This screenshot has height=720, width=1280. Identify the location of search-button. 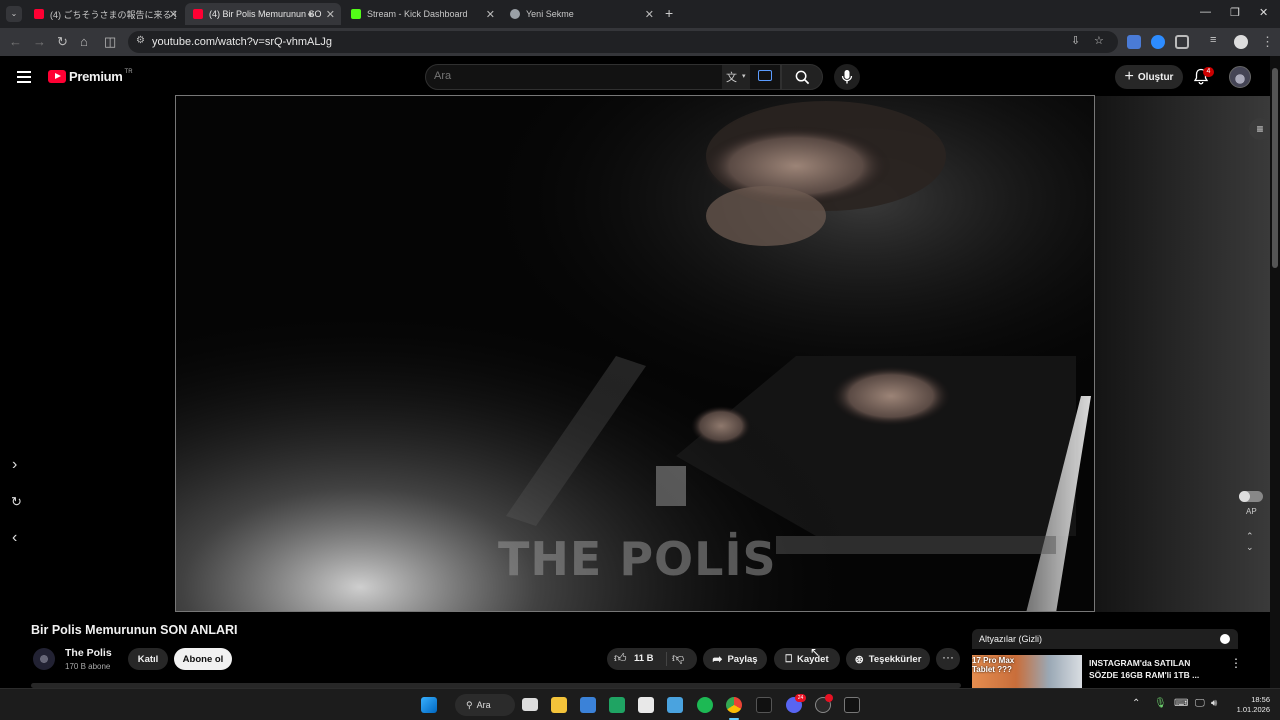
(802, 77).